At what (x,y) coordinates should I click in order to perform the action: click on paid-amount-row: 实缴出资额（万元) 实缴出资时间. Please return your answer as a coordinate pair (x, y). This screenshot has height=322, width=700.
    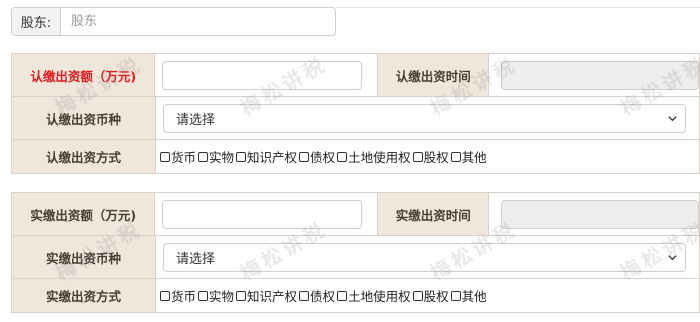
    Looking at the image, I should click on (355, 214).